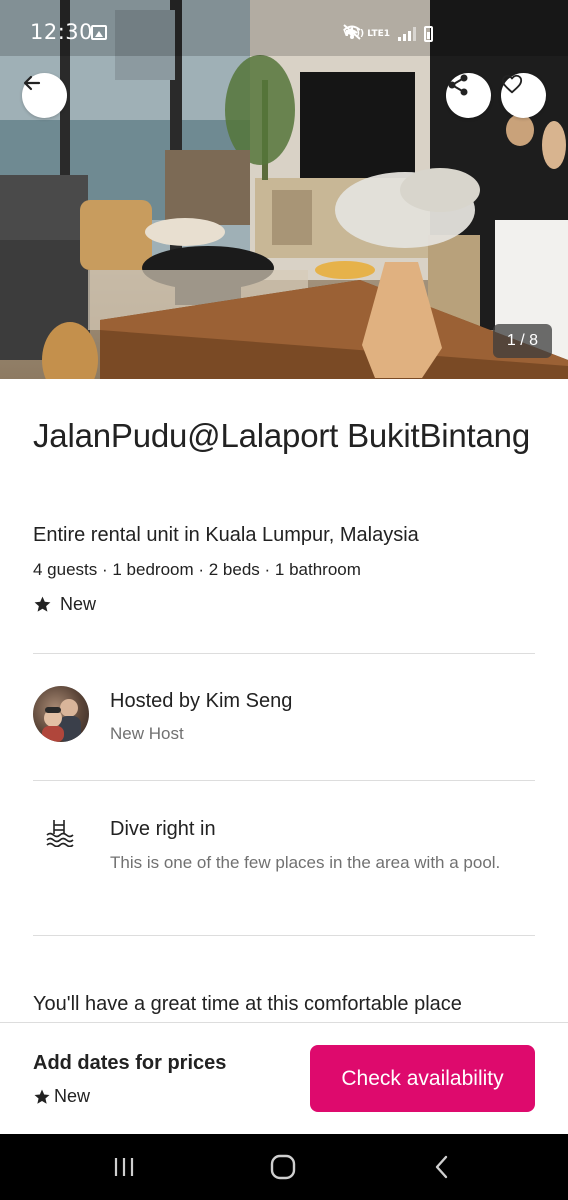  What do you see at coordinates (147, 733) in the screenshot?
I see `host-status: New Host` at bounding box center [147, 733].